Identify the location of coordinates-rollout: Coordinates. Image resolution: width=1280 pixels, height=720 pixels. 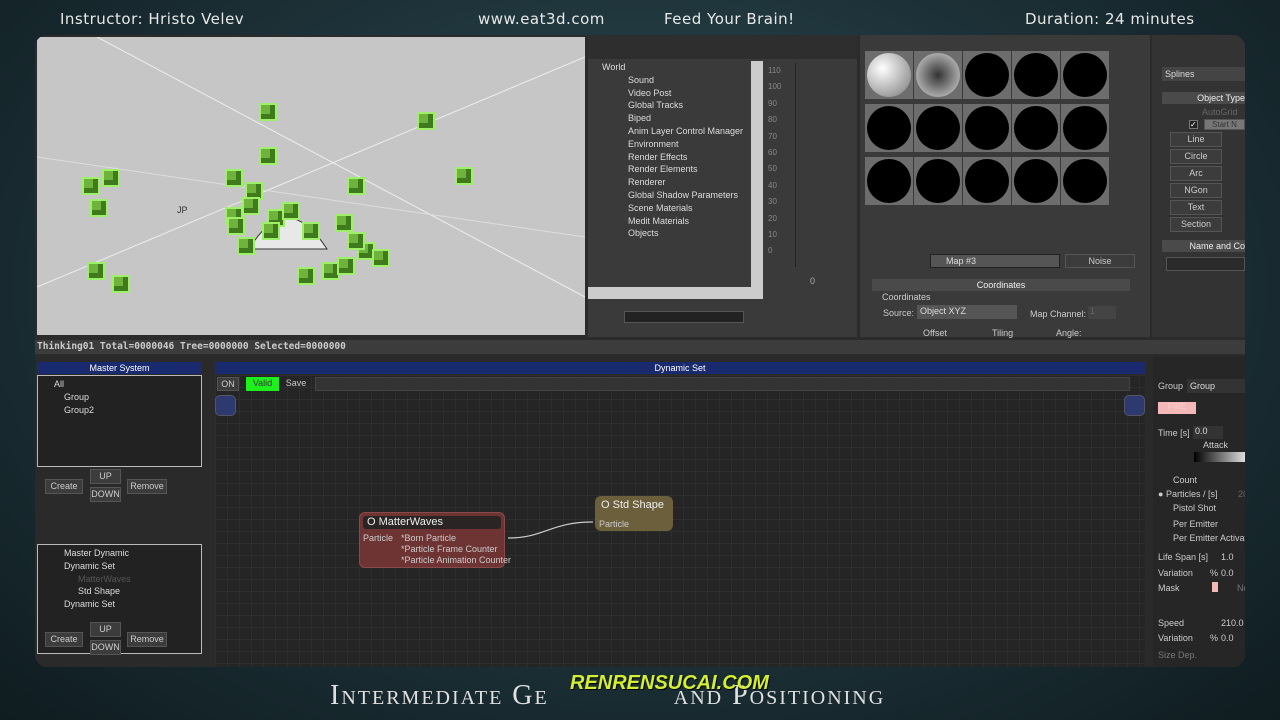
(1001, 285).